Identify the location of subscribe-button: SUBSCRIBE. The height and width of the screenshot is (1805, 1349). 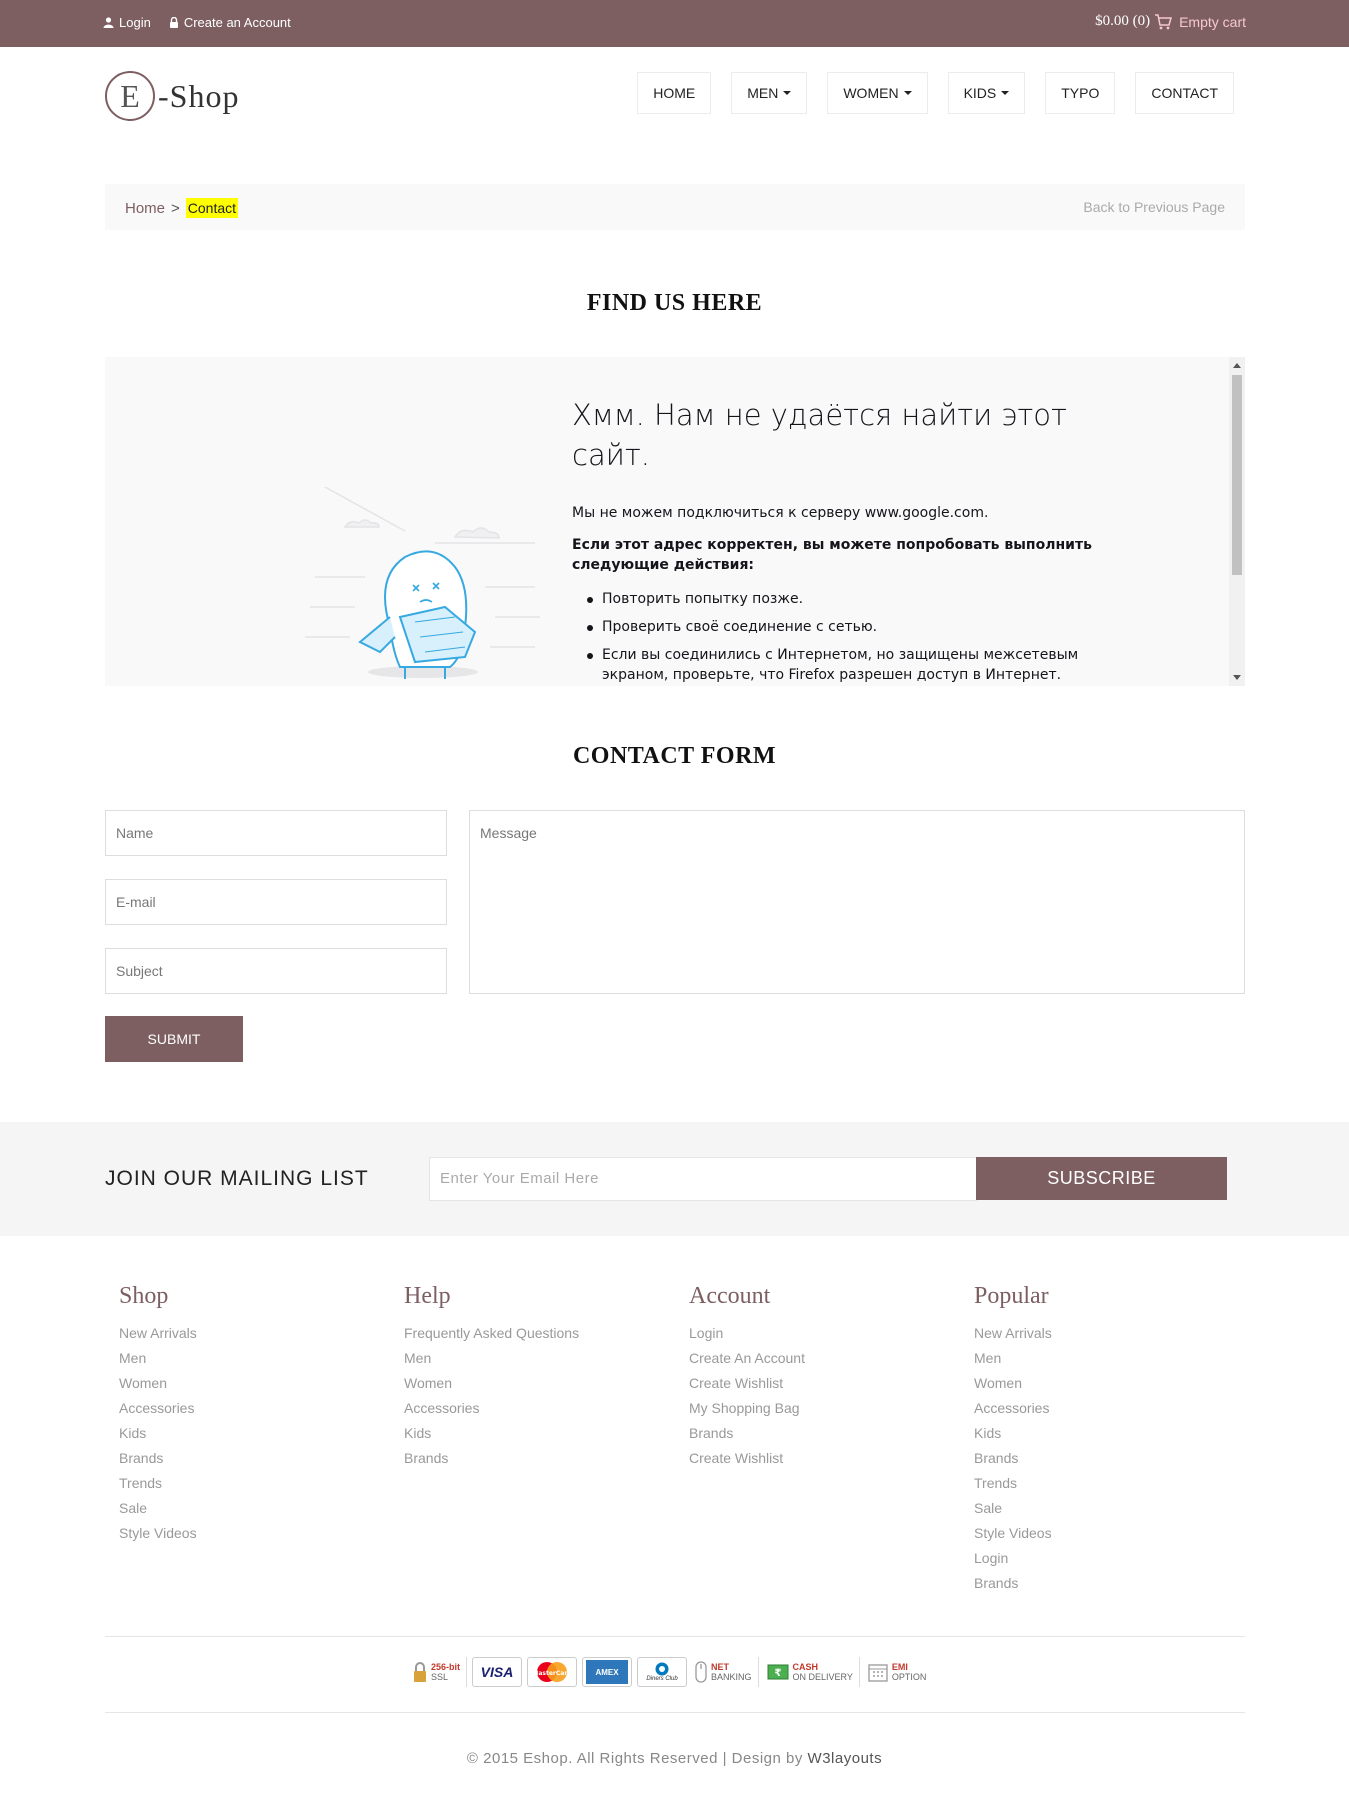
(1101, 1178).